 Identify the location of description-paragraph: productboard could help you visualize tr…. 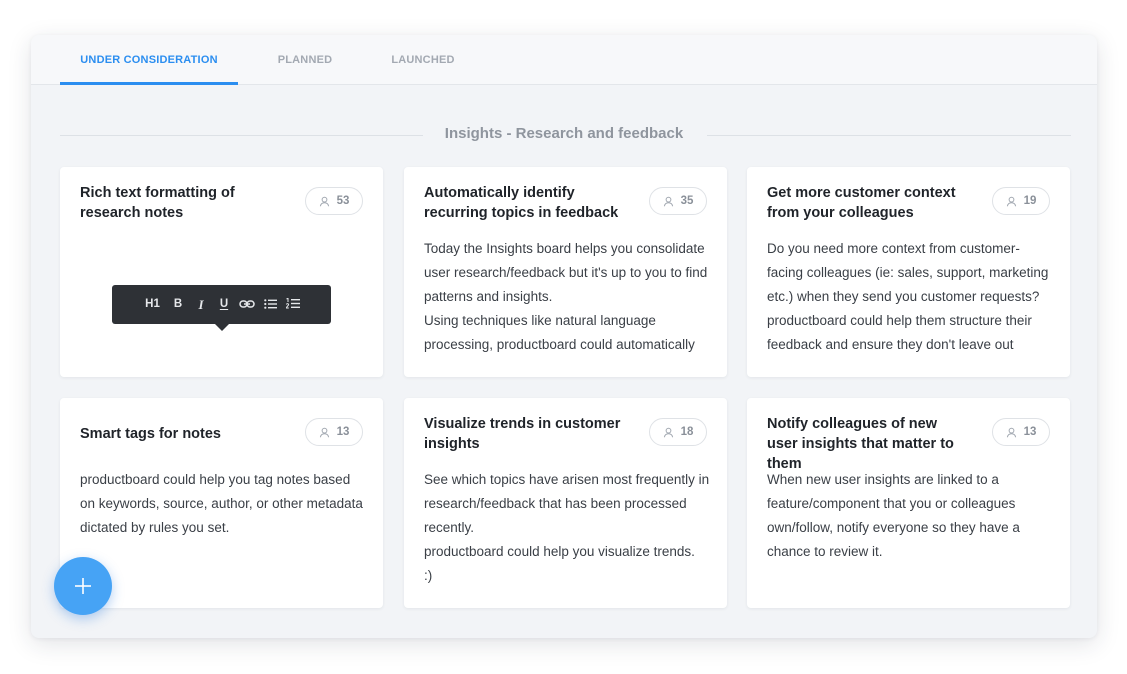
(559, 551).